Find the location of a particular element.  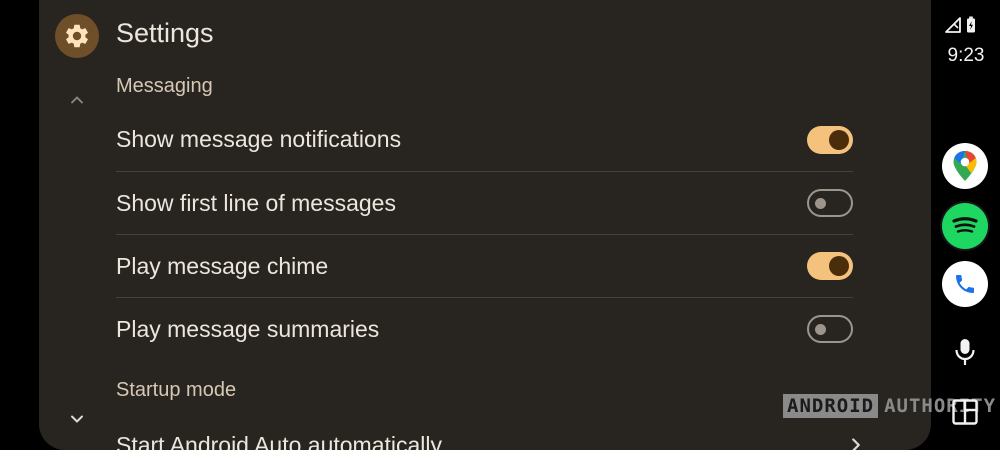

setting-label: Show first line of messages is located at coordinates (256, 202).